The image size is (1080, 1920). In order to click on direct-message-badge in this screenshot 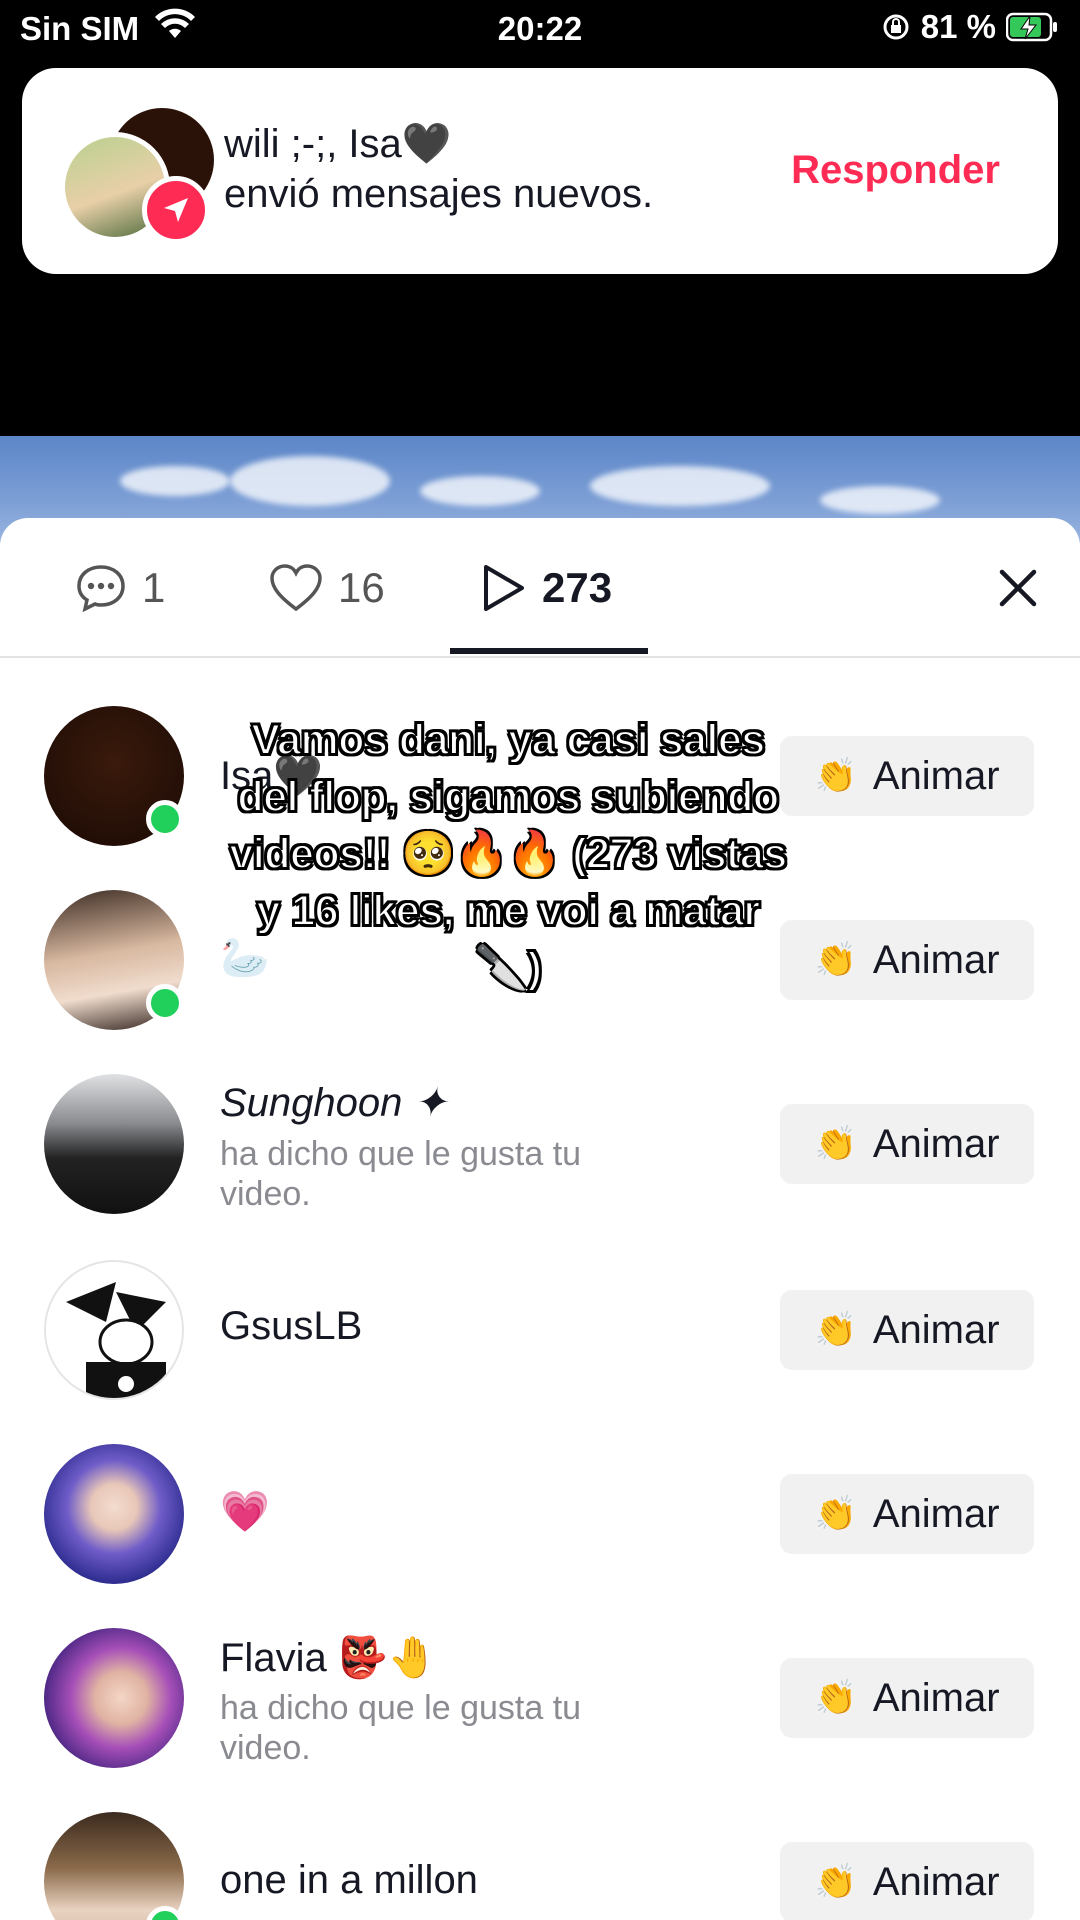, I will do `click(176, 210)`.